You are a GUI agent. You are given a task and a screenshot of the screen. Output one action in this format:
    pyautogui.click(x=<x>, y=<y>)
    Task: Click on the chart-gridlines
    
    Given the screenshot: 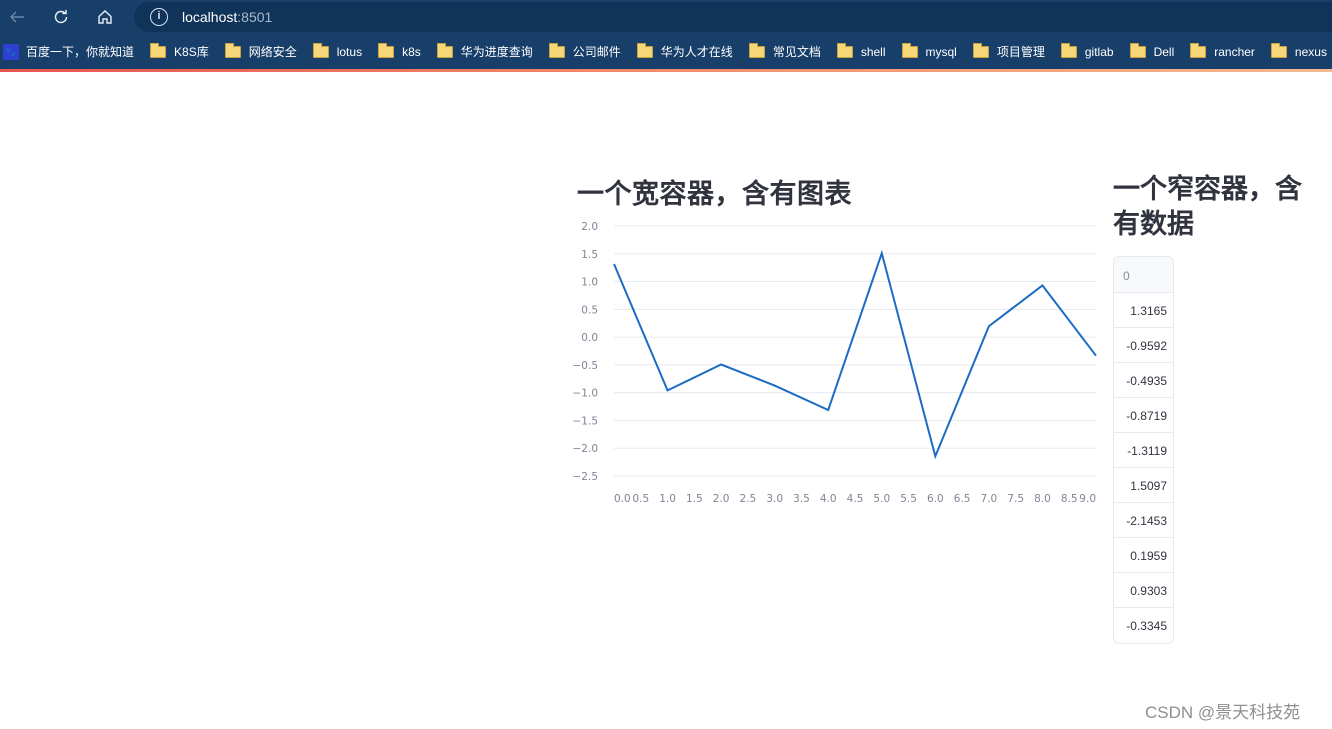 What is the action you would take?
    pyautogui.click(x=855, y=351)
    